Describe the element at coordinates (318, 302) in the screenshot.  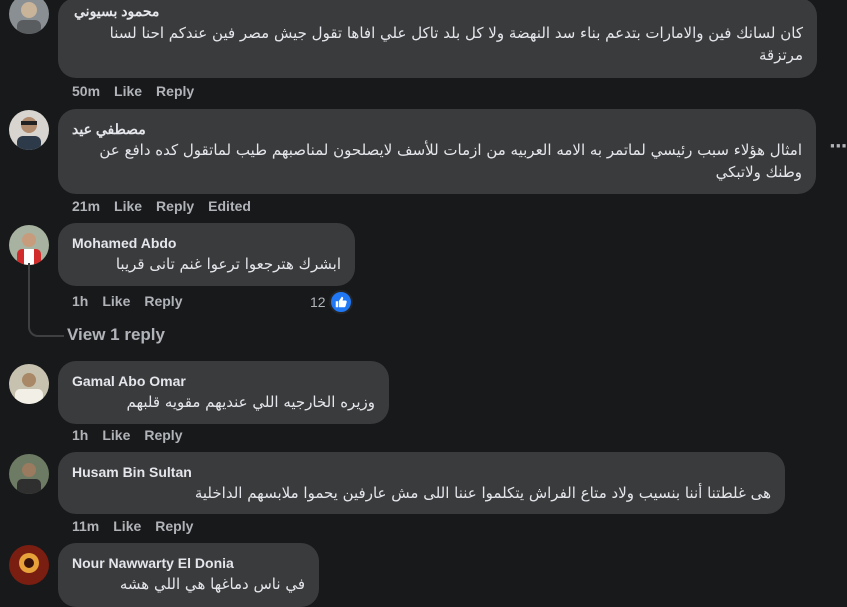
I see `reaction-count-value: 12` at that location.